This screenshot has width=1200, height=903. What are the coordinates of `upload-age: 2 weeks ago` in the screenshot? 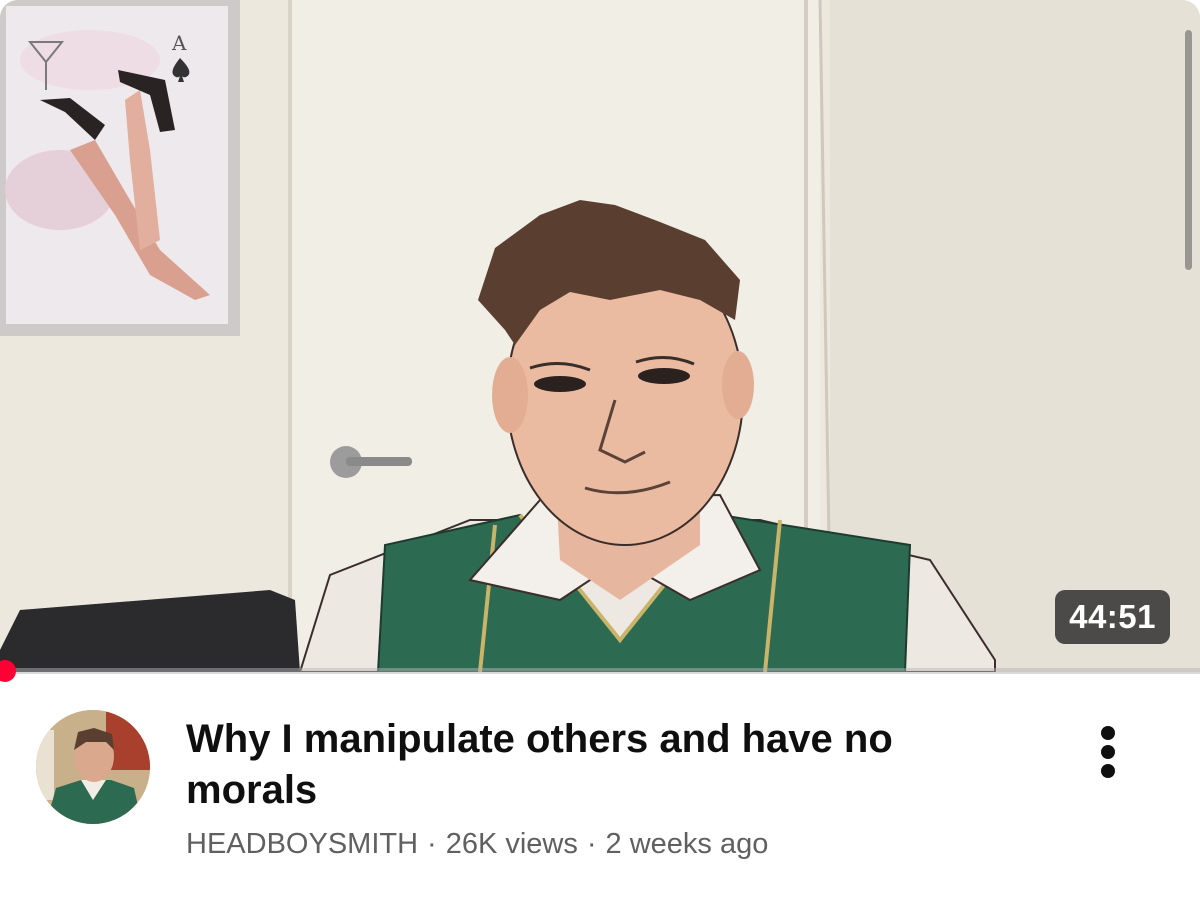 It's located at (687, 844).